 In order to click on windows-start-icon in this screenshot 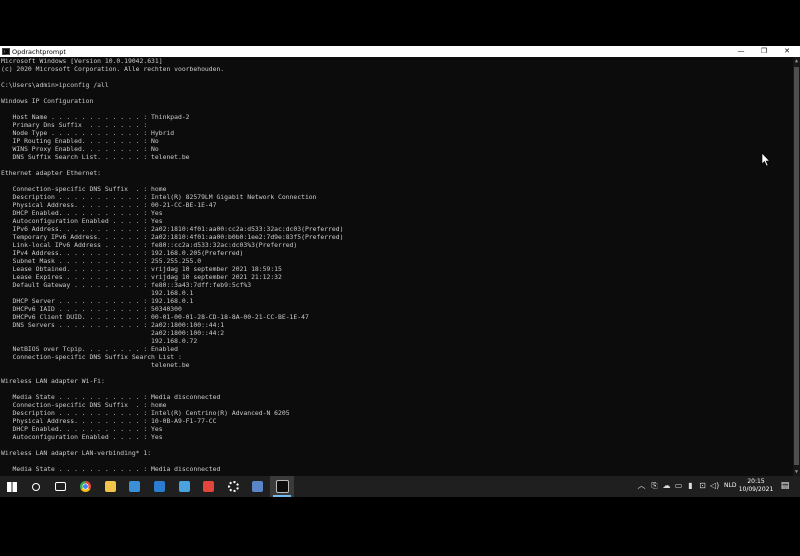, I will do `click(12, 486)`.